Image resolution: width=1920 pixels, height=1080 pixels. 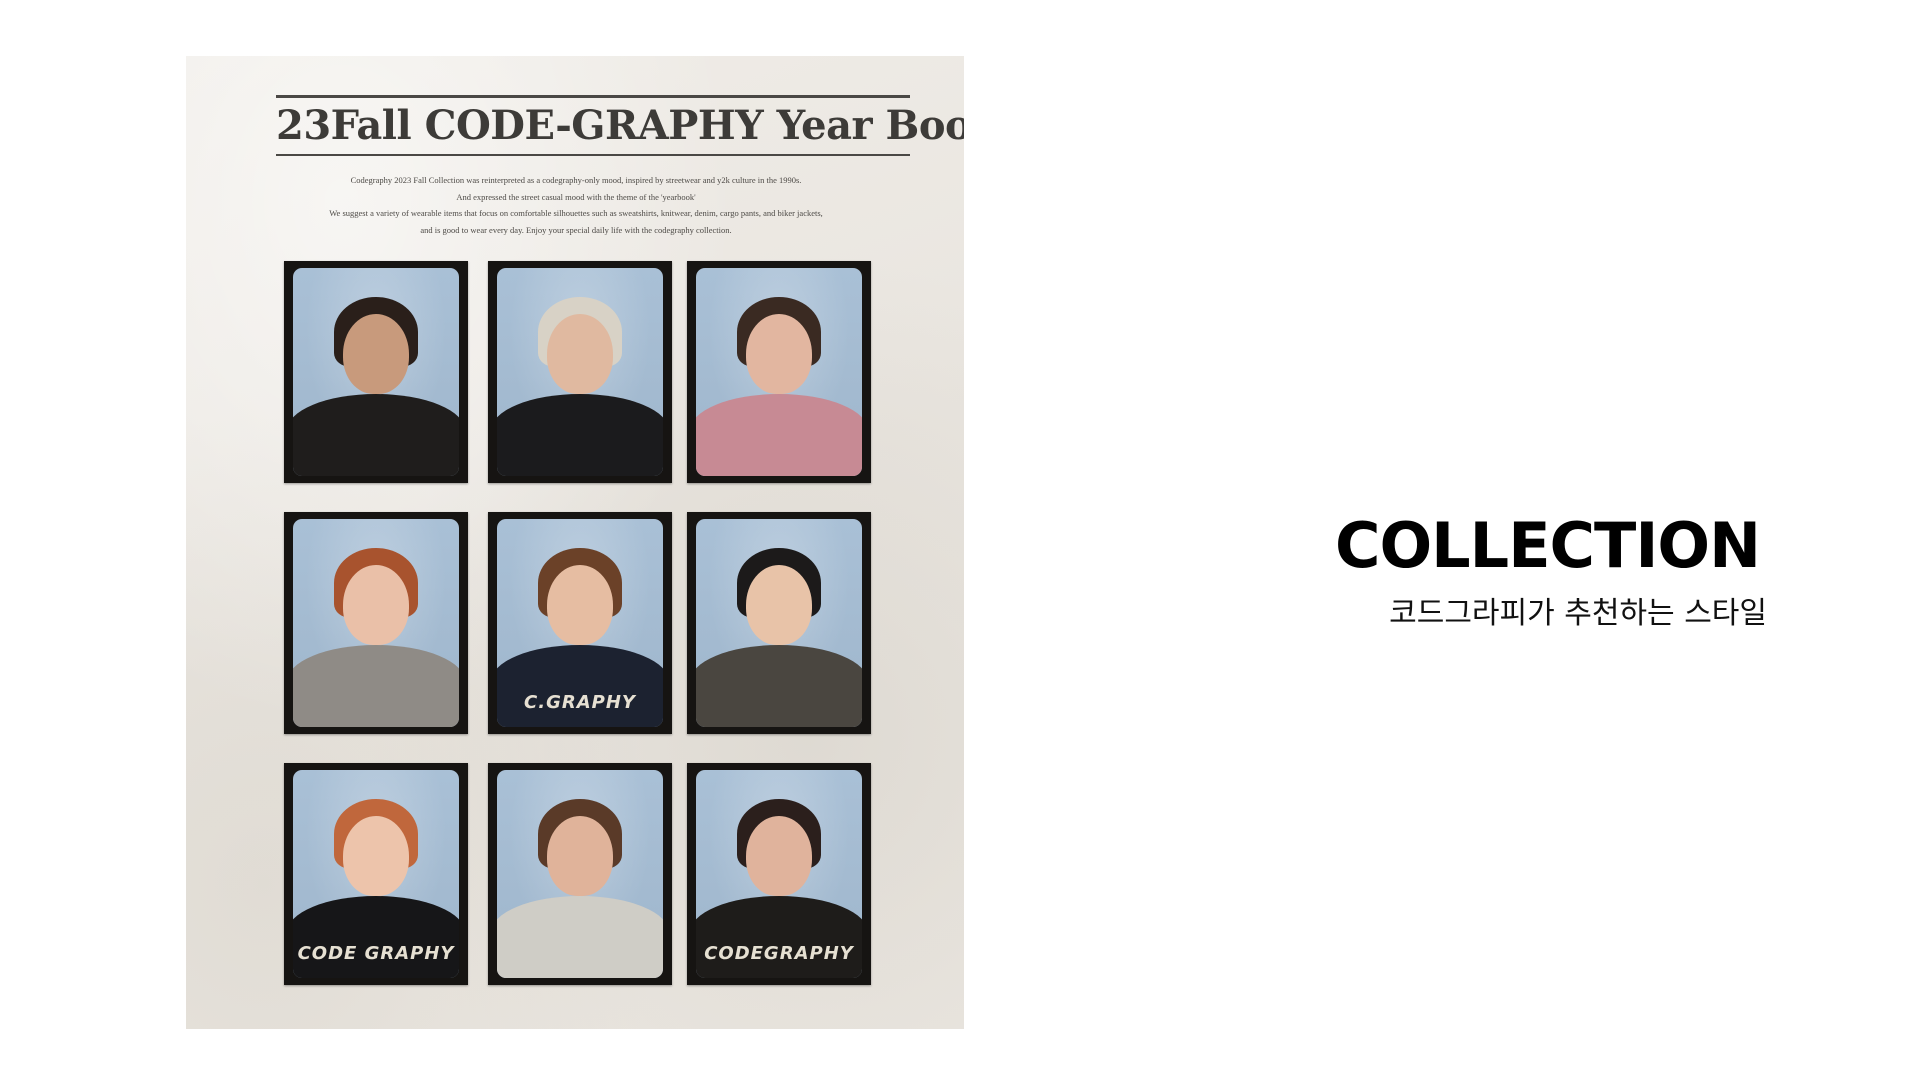 I want to click on title-rule-bottom, so click(x=593, y=155).